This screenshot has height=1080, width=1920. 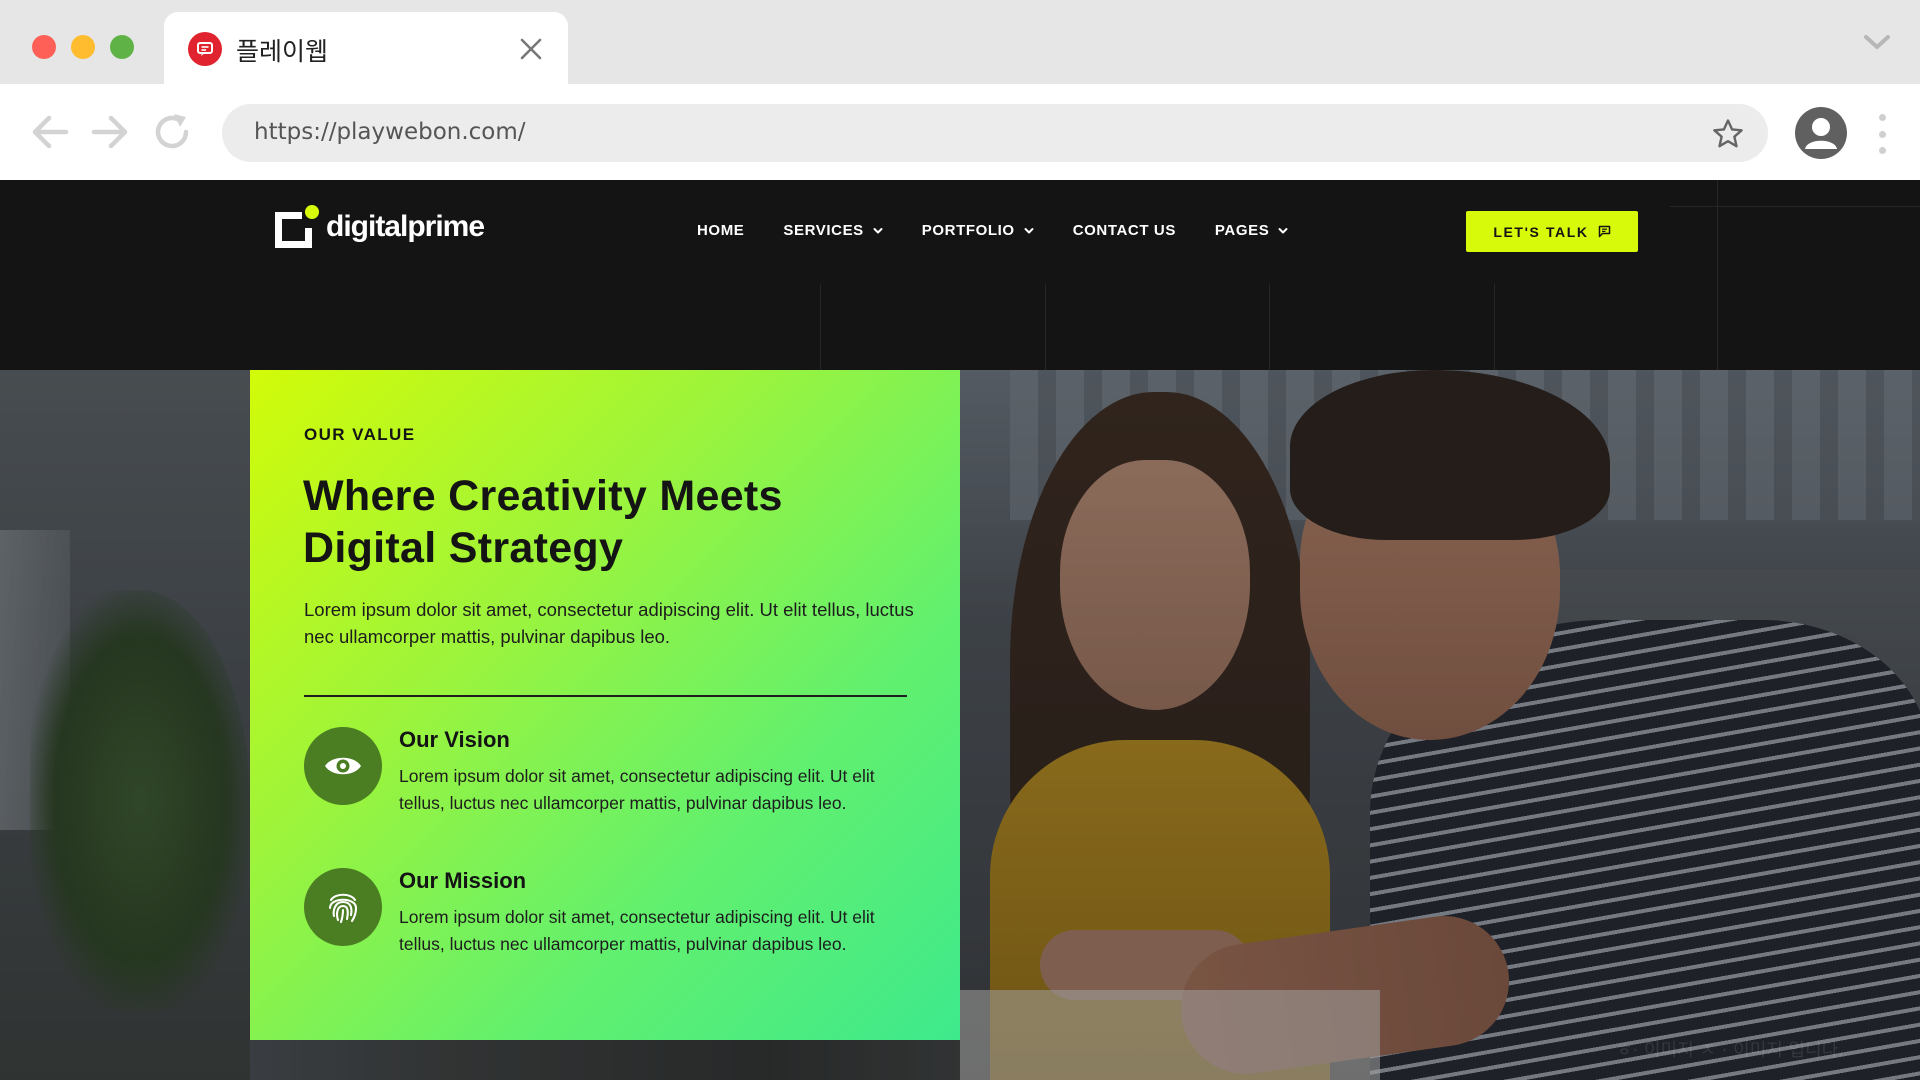 I want to click on tab-close-icon, so click(x=531, y=49).